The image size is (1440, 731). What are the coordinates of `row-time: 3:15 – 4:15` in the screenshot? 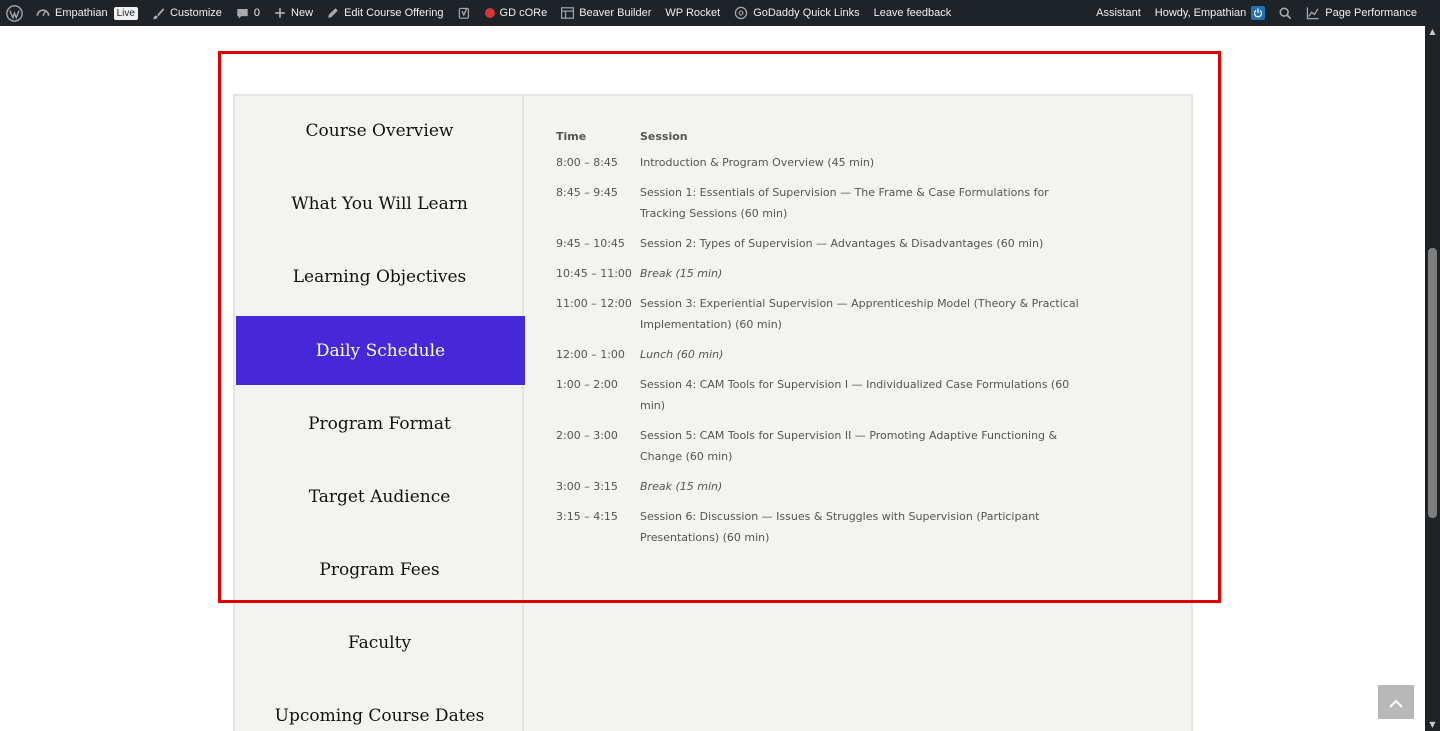 It's located at (587, 516).